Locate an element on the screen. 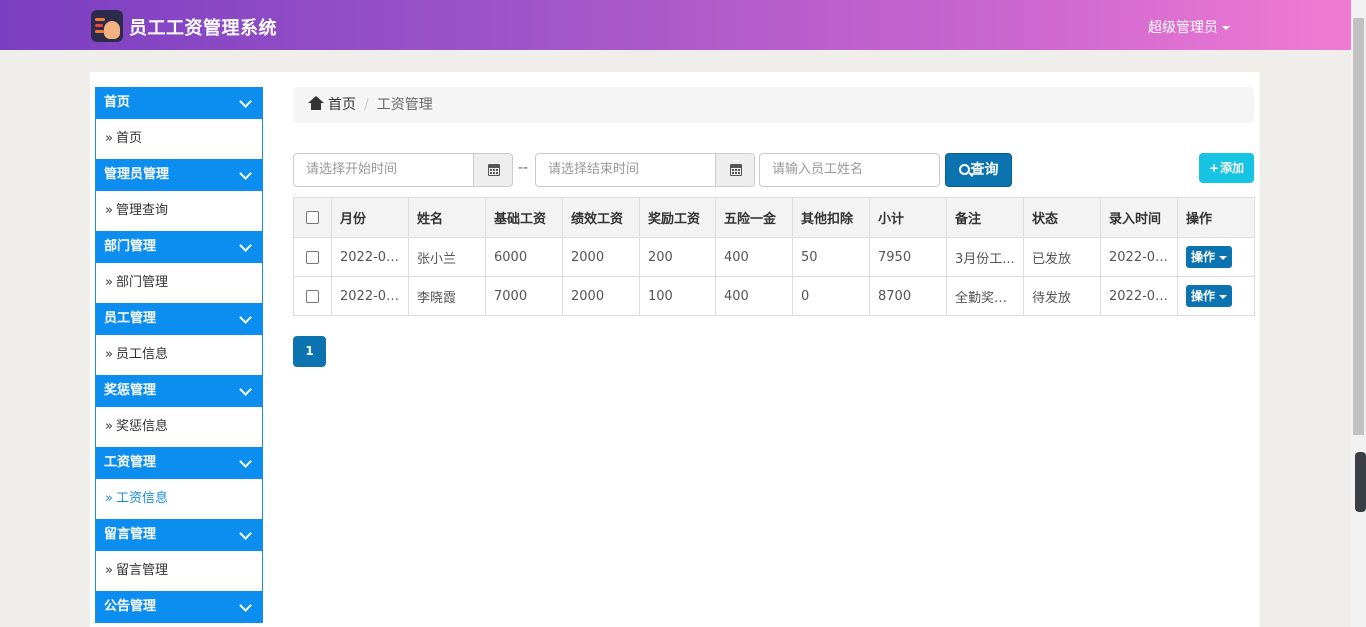  vertical-scrollbar is located at coordinates (1358, 313).